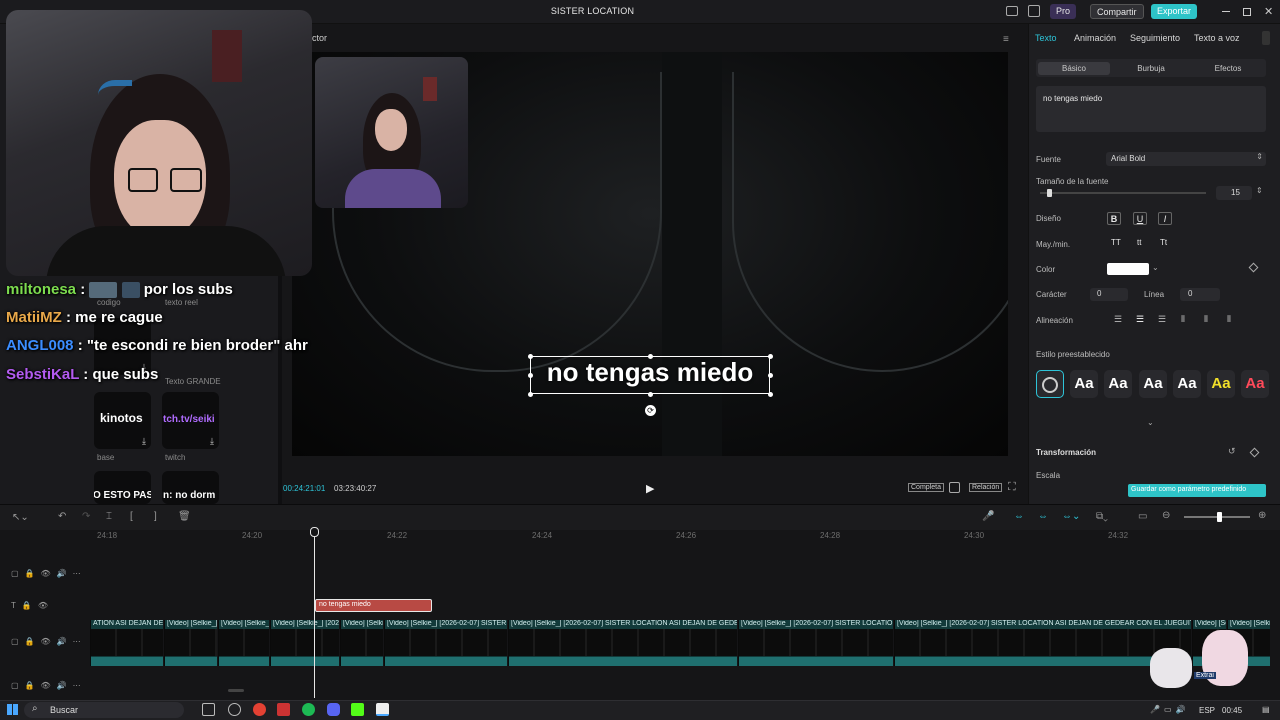  What do you see at coordinates (1165, 218) in the screenshot?
I see `italic-button: I` at bounding box center [1165, 218].